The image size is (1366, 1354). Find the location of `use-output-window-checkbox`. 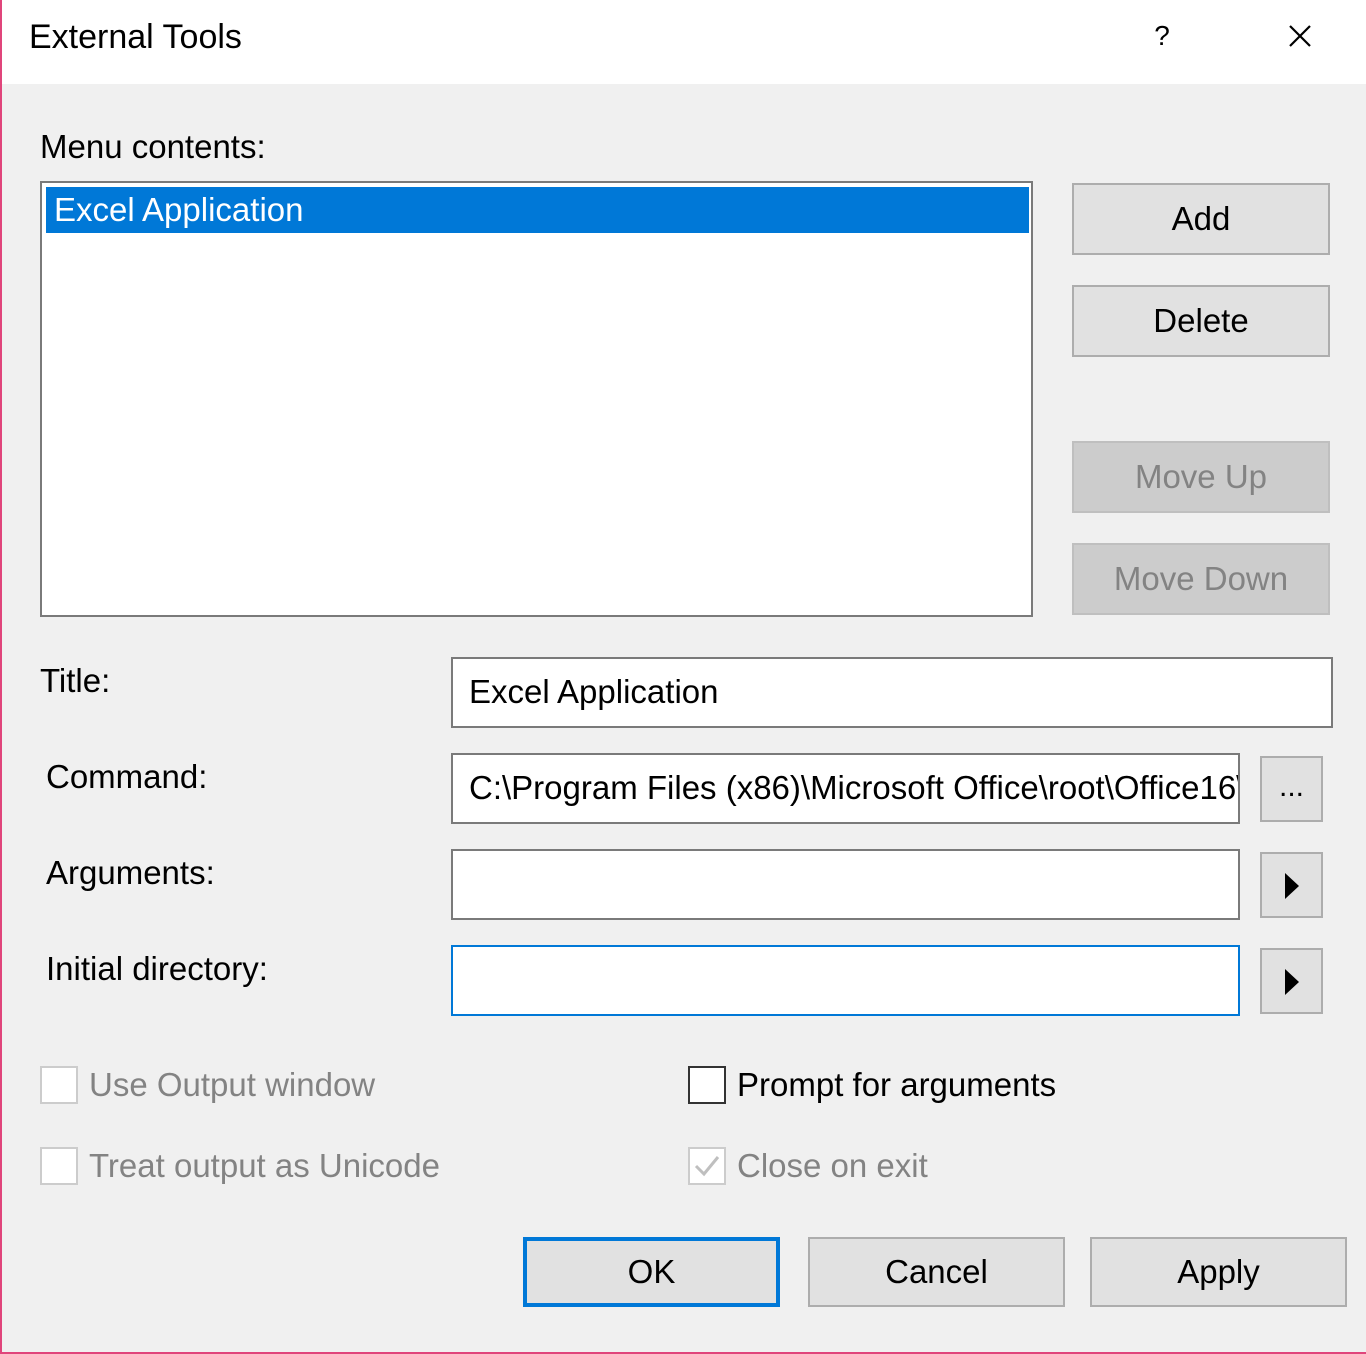

use-output-window-checkbox is located at coordinates (59, 1085).